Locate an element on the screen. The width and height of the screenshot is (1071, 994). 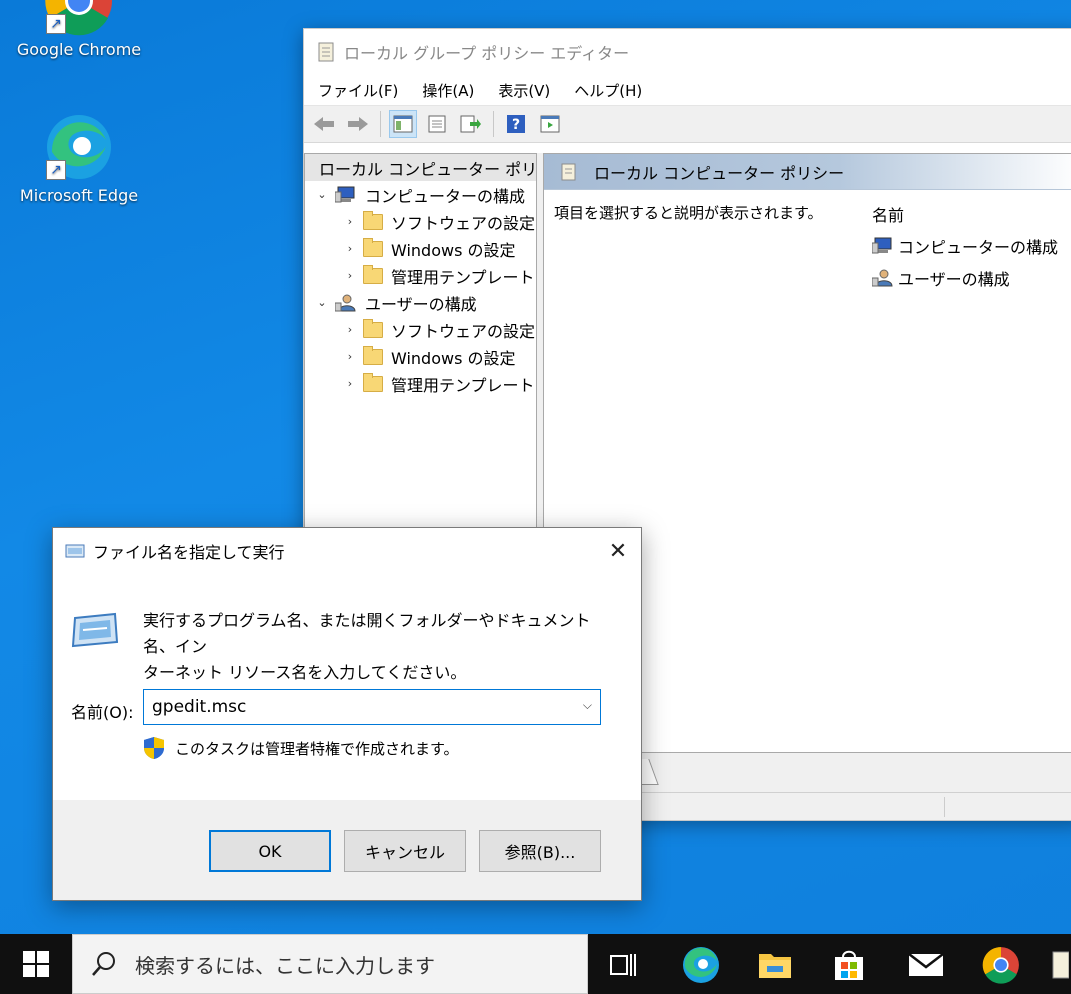
gpedit-title: ローカル グループ ポリシー エディター is located at coordinates (487, 53).